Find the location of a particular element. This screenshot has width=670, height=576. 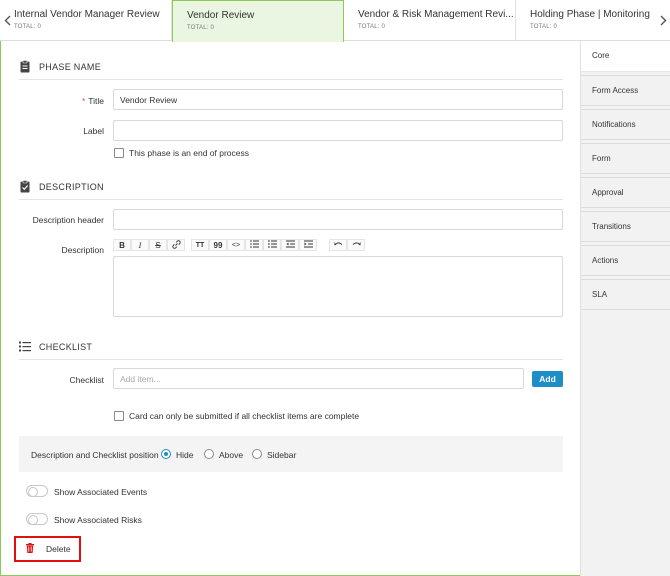

section-phase-name: PHASE NAME is located at coordinates (291, 67).